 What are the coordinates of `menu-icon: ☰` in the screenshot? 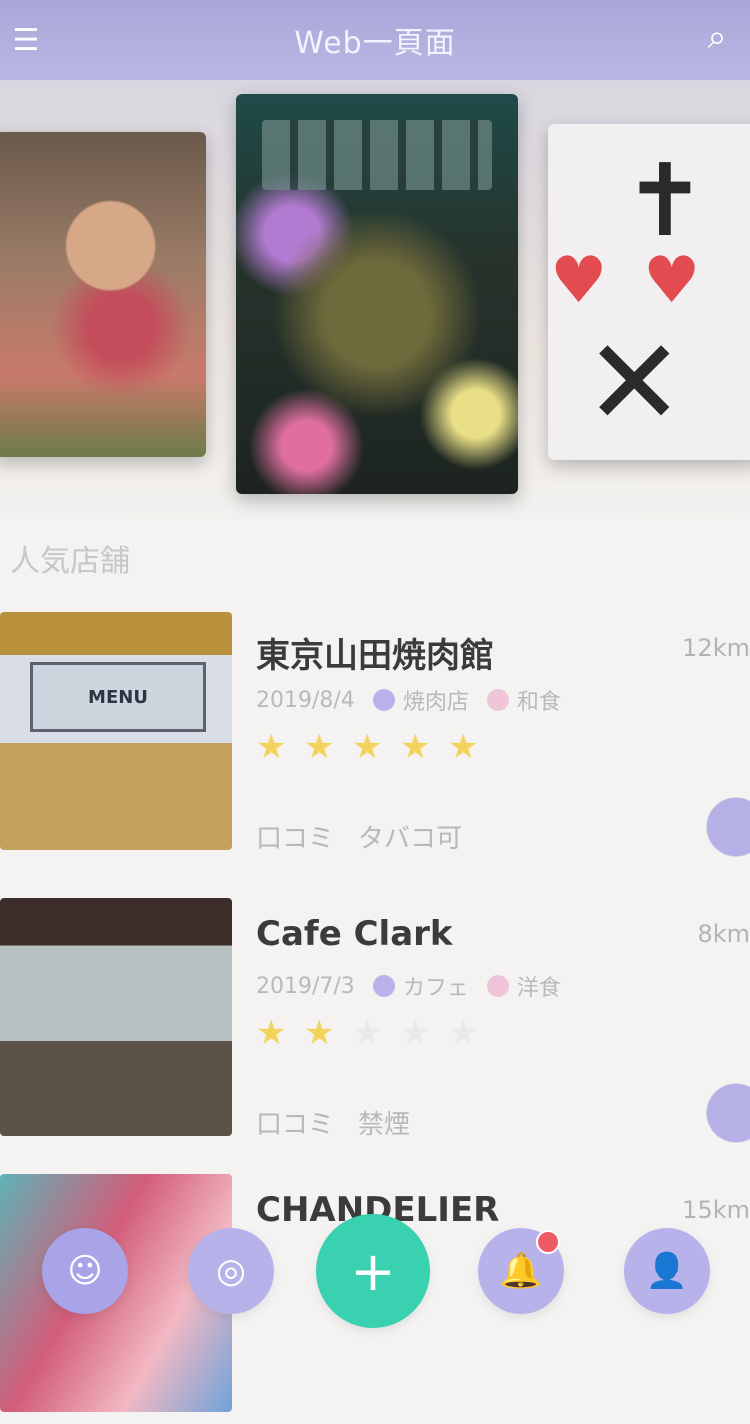 It's located at (26, 40).